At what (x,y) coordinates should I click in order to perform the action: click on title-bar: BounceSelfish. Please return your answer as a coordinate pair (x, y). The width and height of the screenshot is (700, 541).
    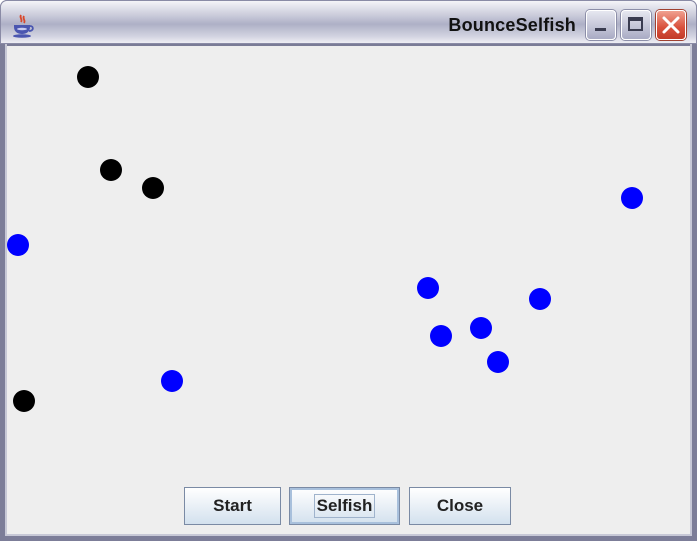
    Looking at the image, I should click on (348, 22).